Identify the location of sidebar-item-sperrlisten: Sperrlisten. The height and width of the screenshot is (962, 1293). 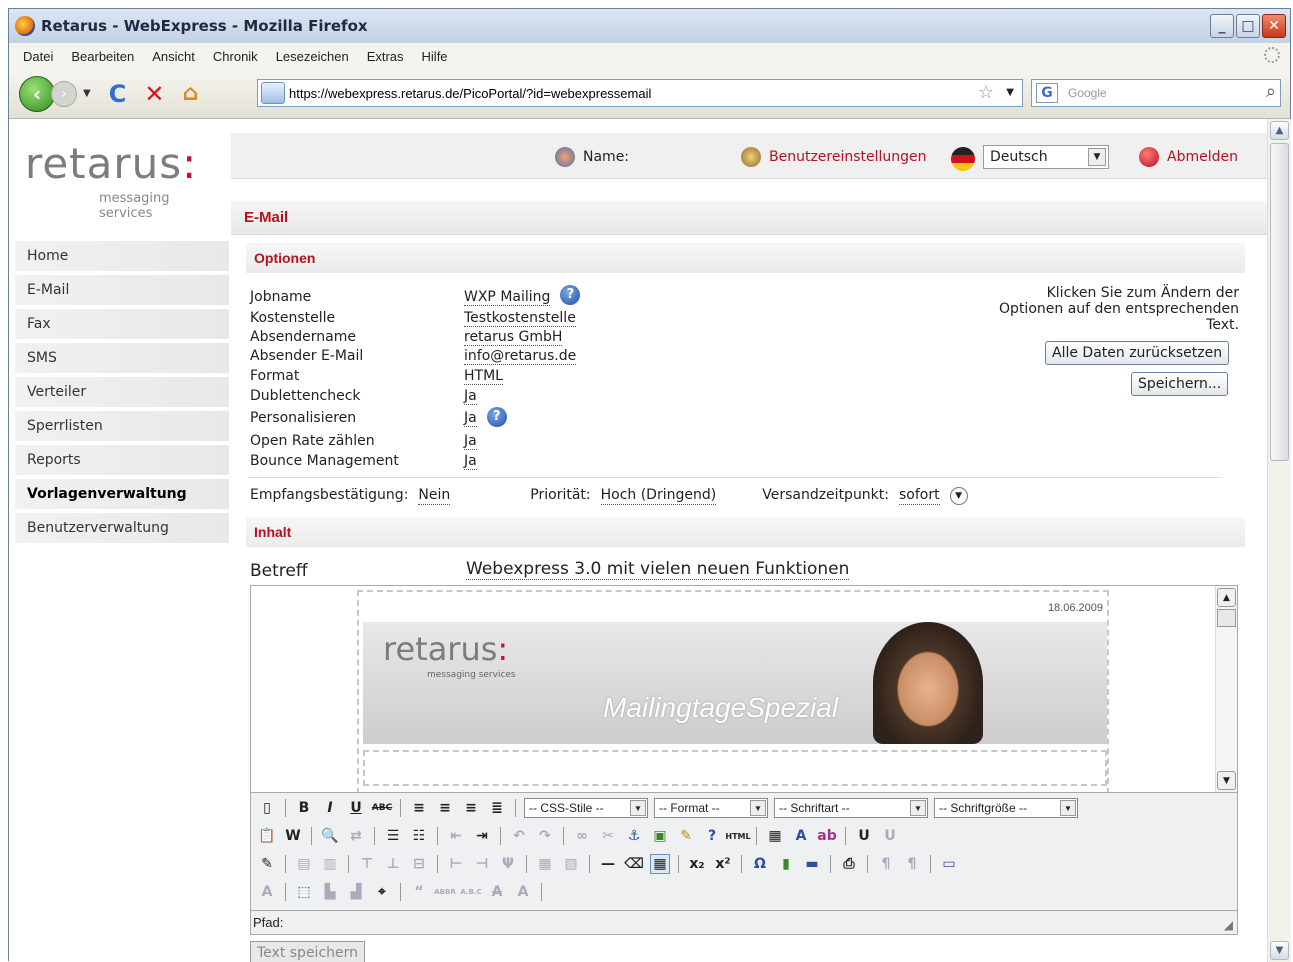
(122, 426).